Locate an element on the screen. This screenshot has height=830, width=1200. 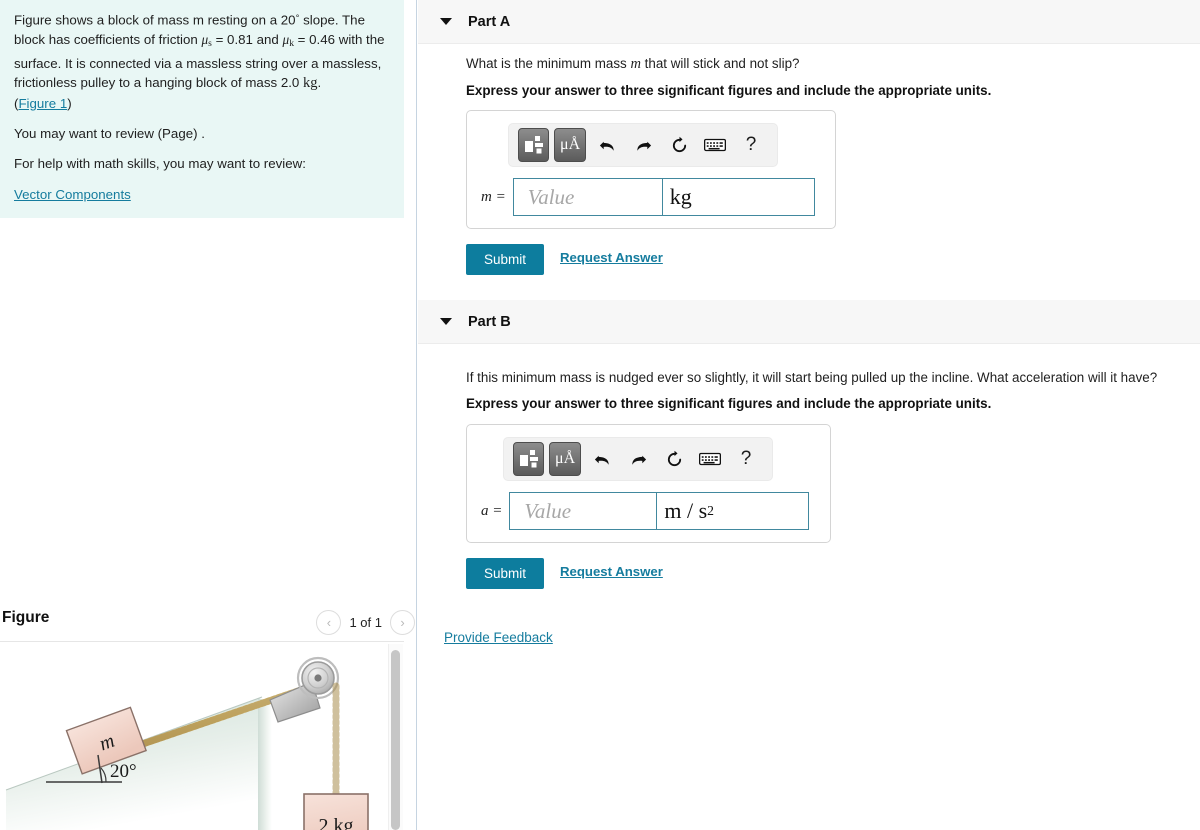
vector-components-link-wrap: Vector Components is located at coordinates (72, 194).